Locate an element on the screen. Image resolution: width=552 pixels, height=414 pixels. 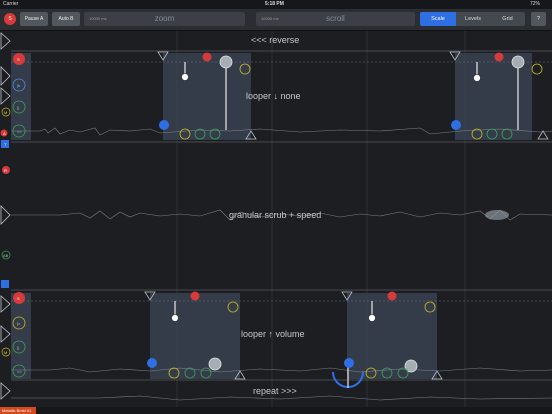
scroll-label: scroll is located at coordinates (335, 18).